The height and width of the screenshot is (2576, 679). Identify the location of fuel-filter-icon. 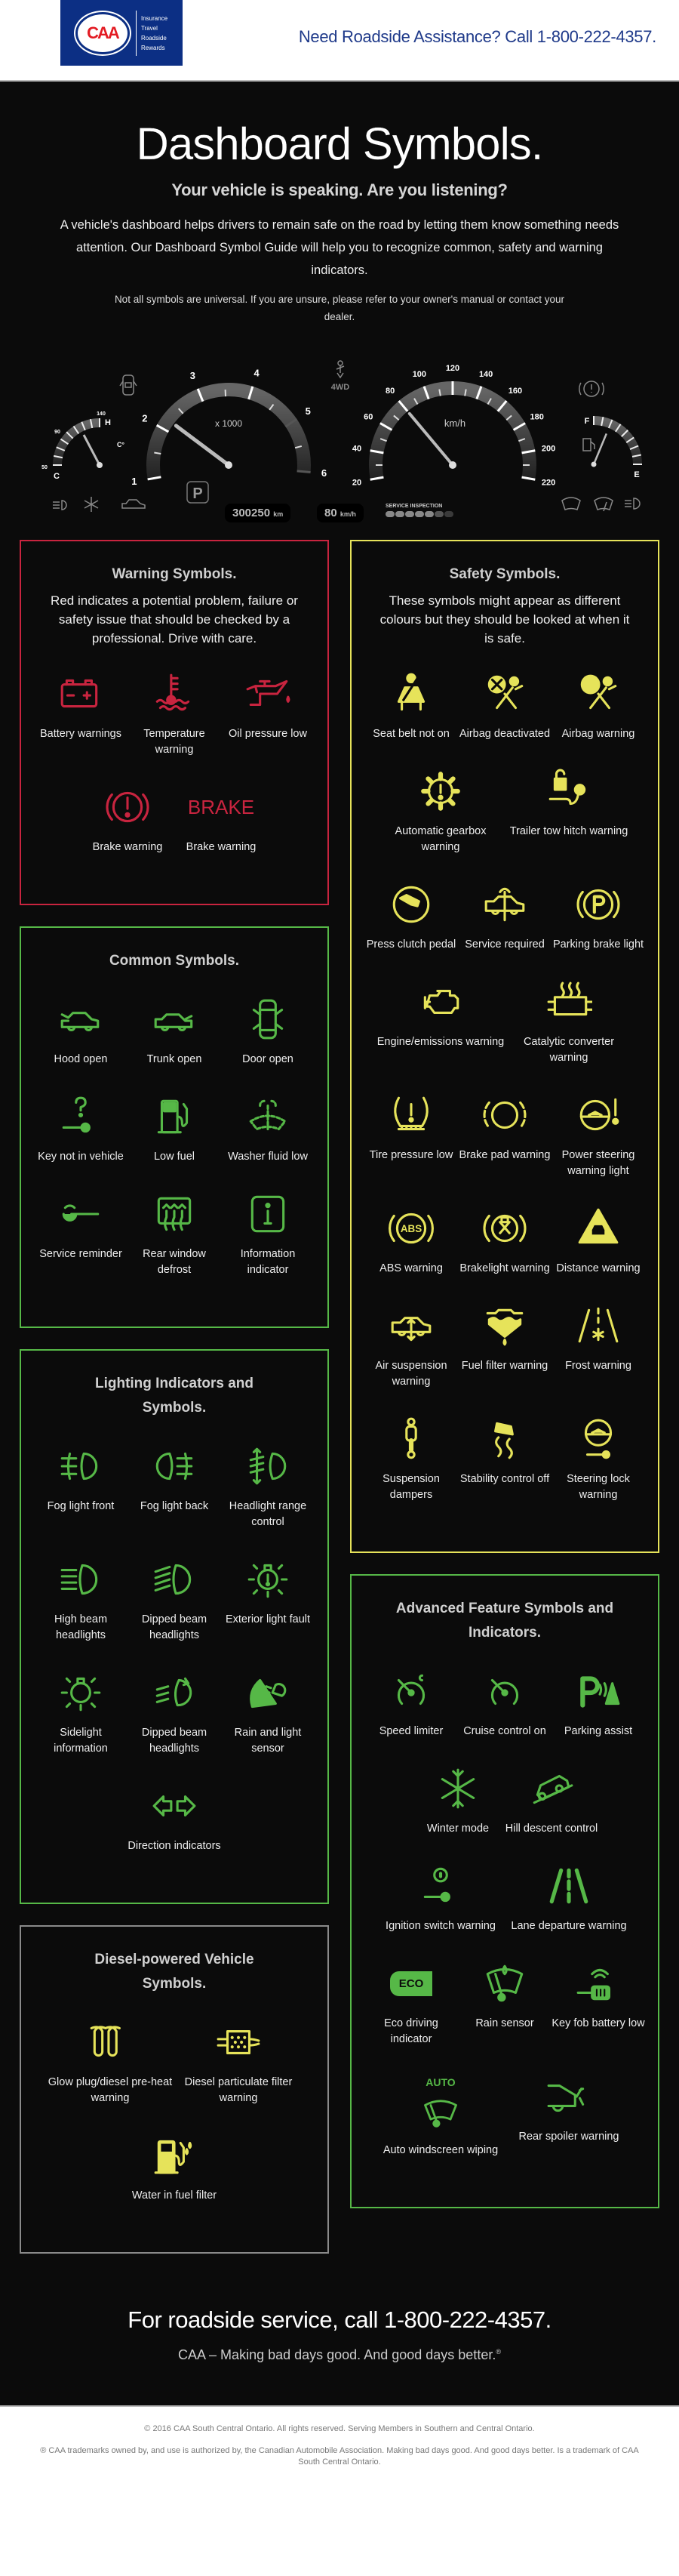
(504, 1325).